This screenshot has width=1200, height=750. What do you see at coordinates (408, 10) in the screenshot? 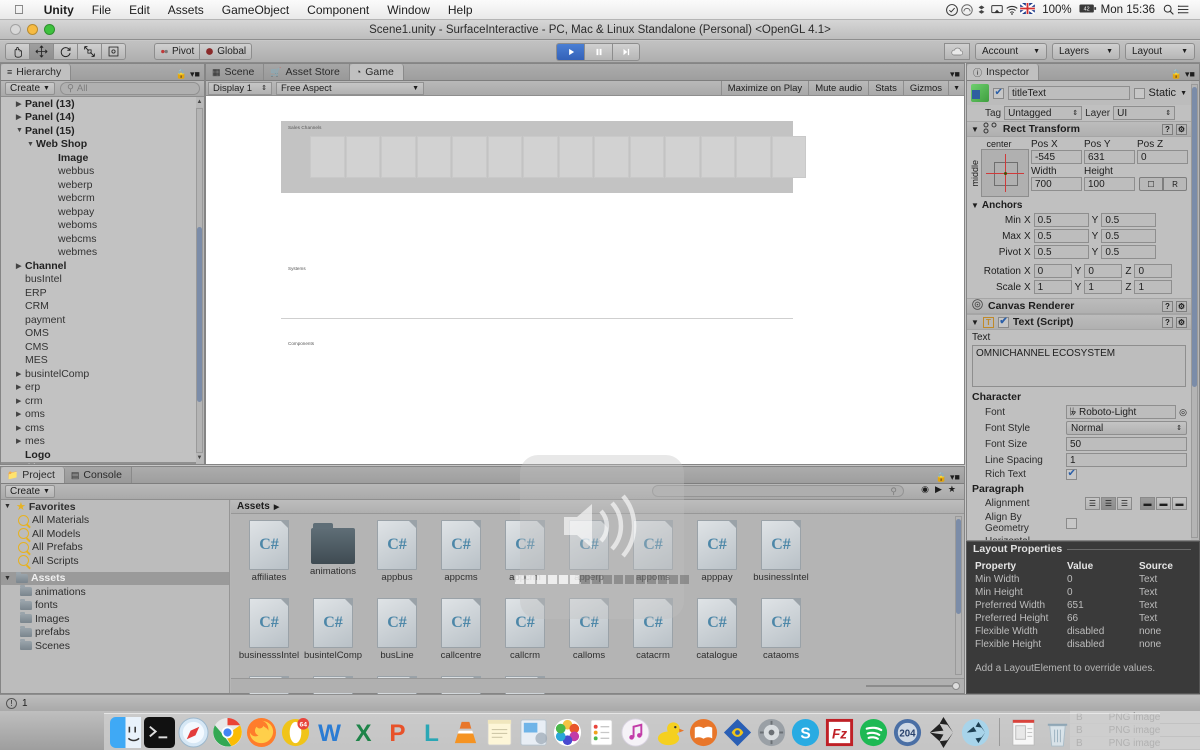
I see `menu-window: Window` at bounding box center [408, 10].